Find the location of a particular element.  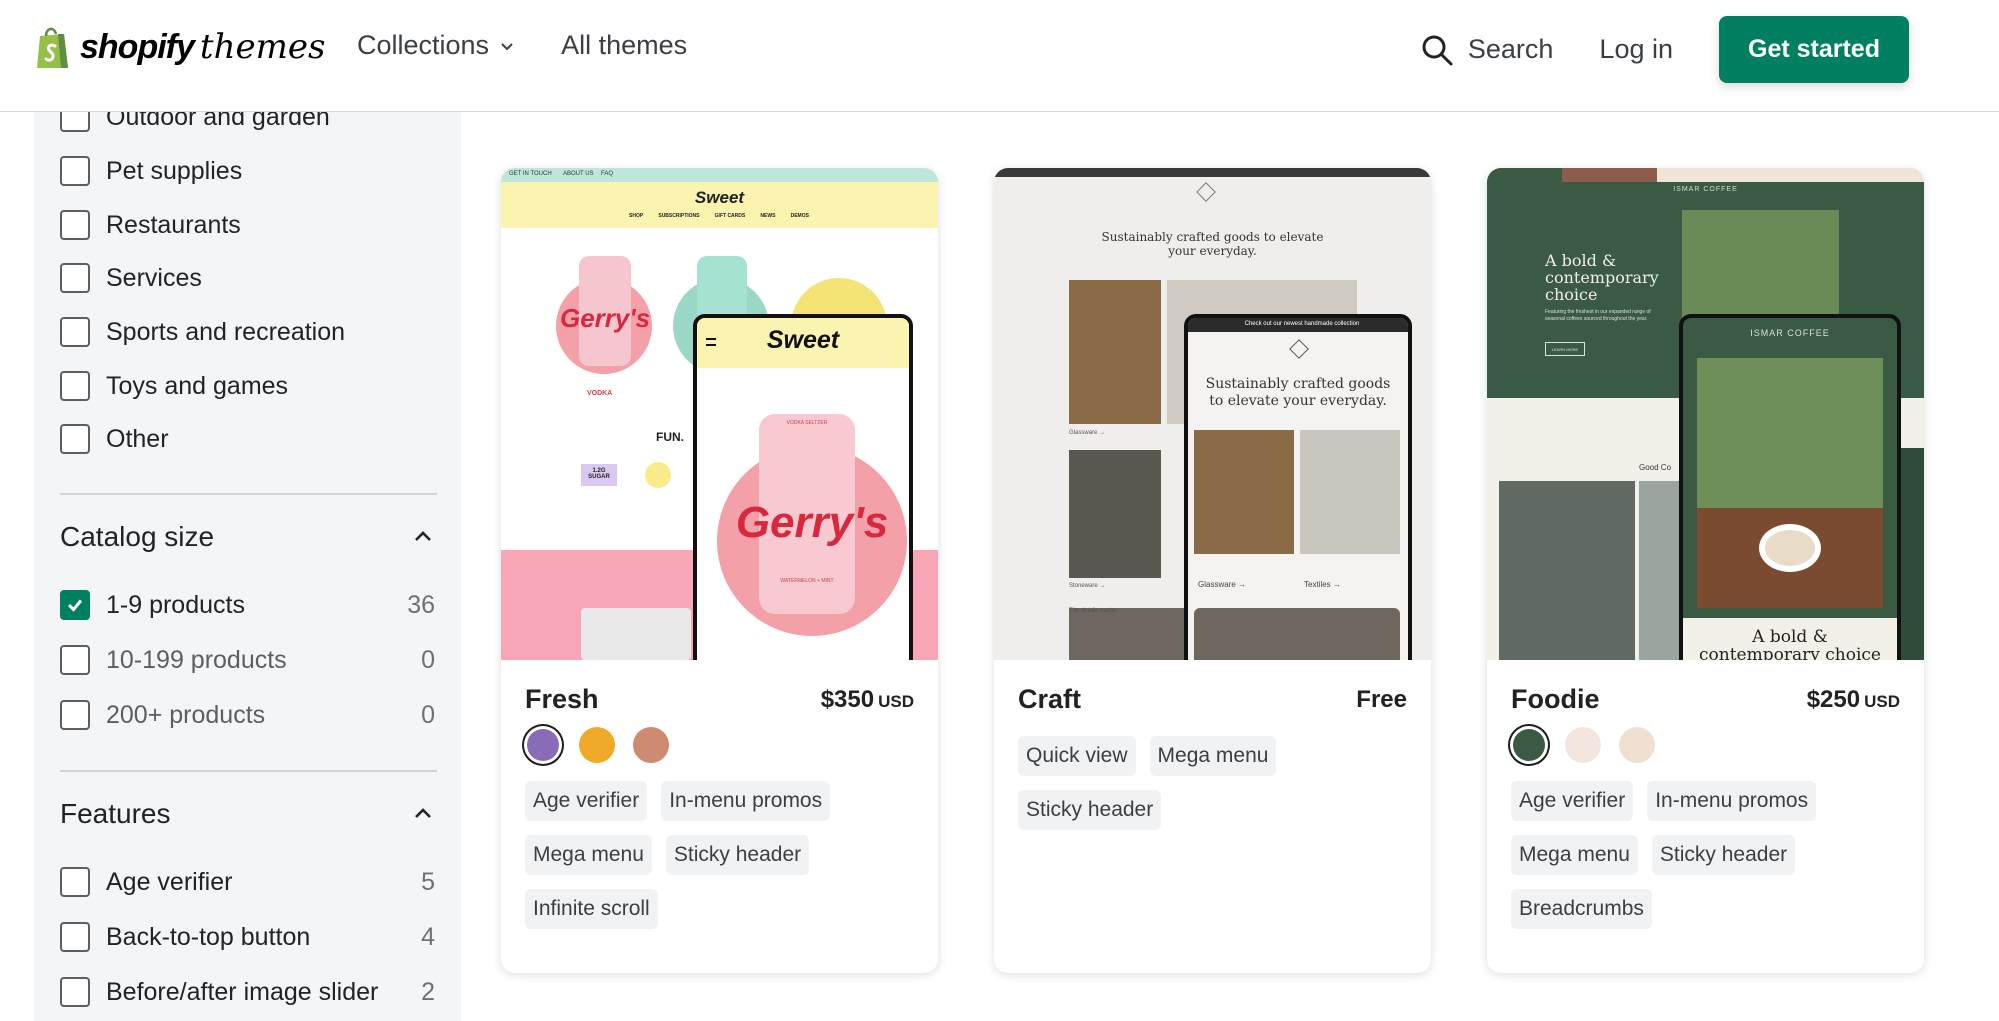

get-started-button: Get started is located at coordinates (1814, 49).